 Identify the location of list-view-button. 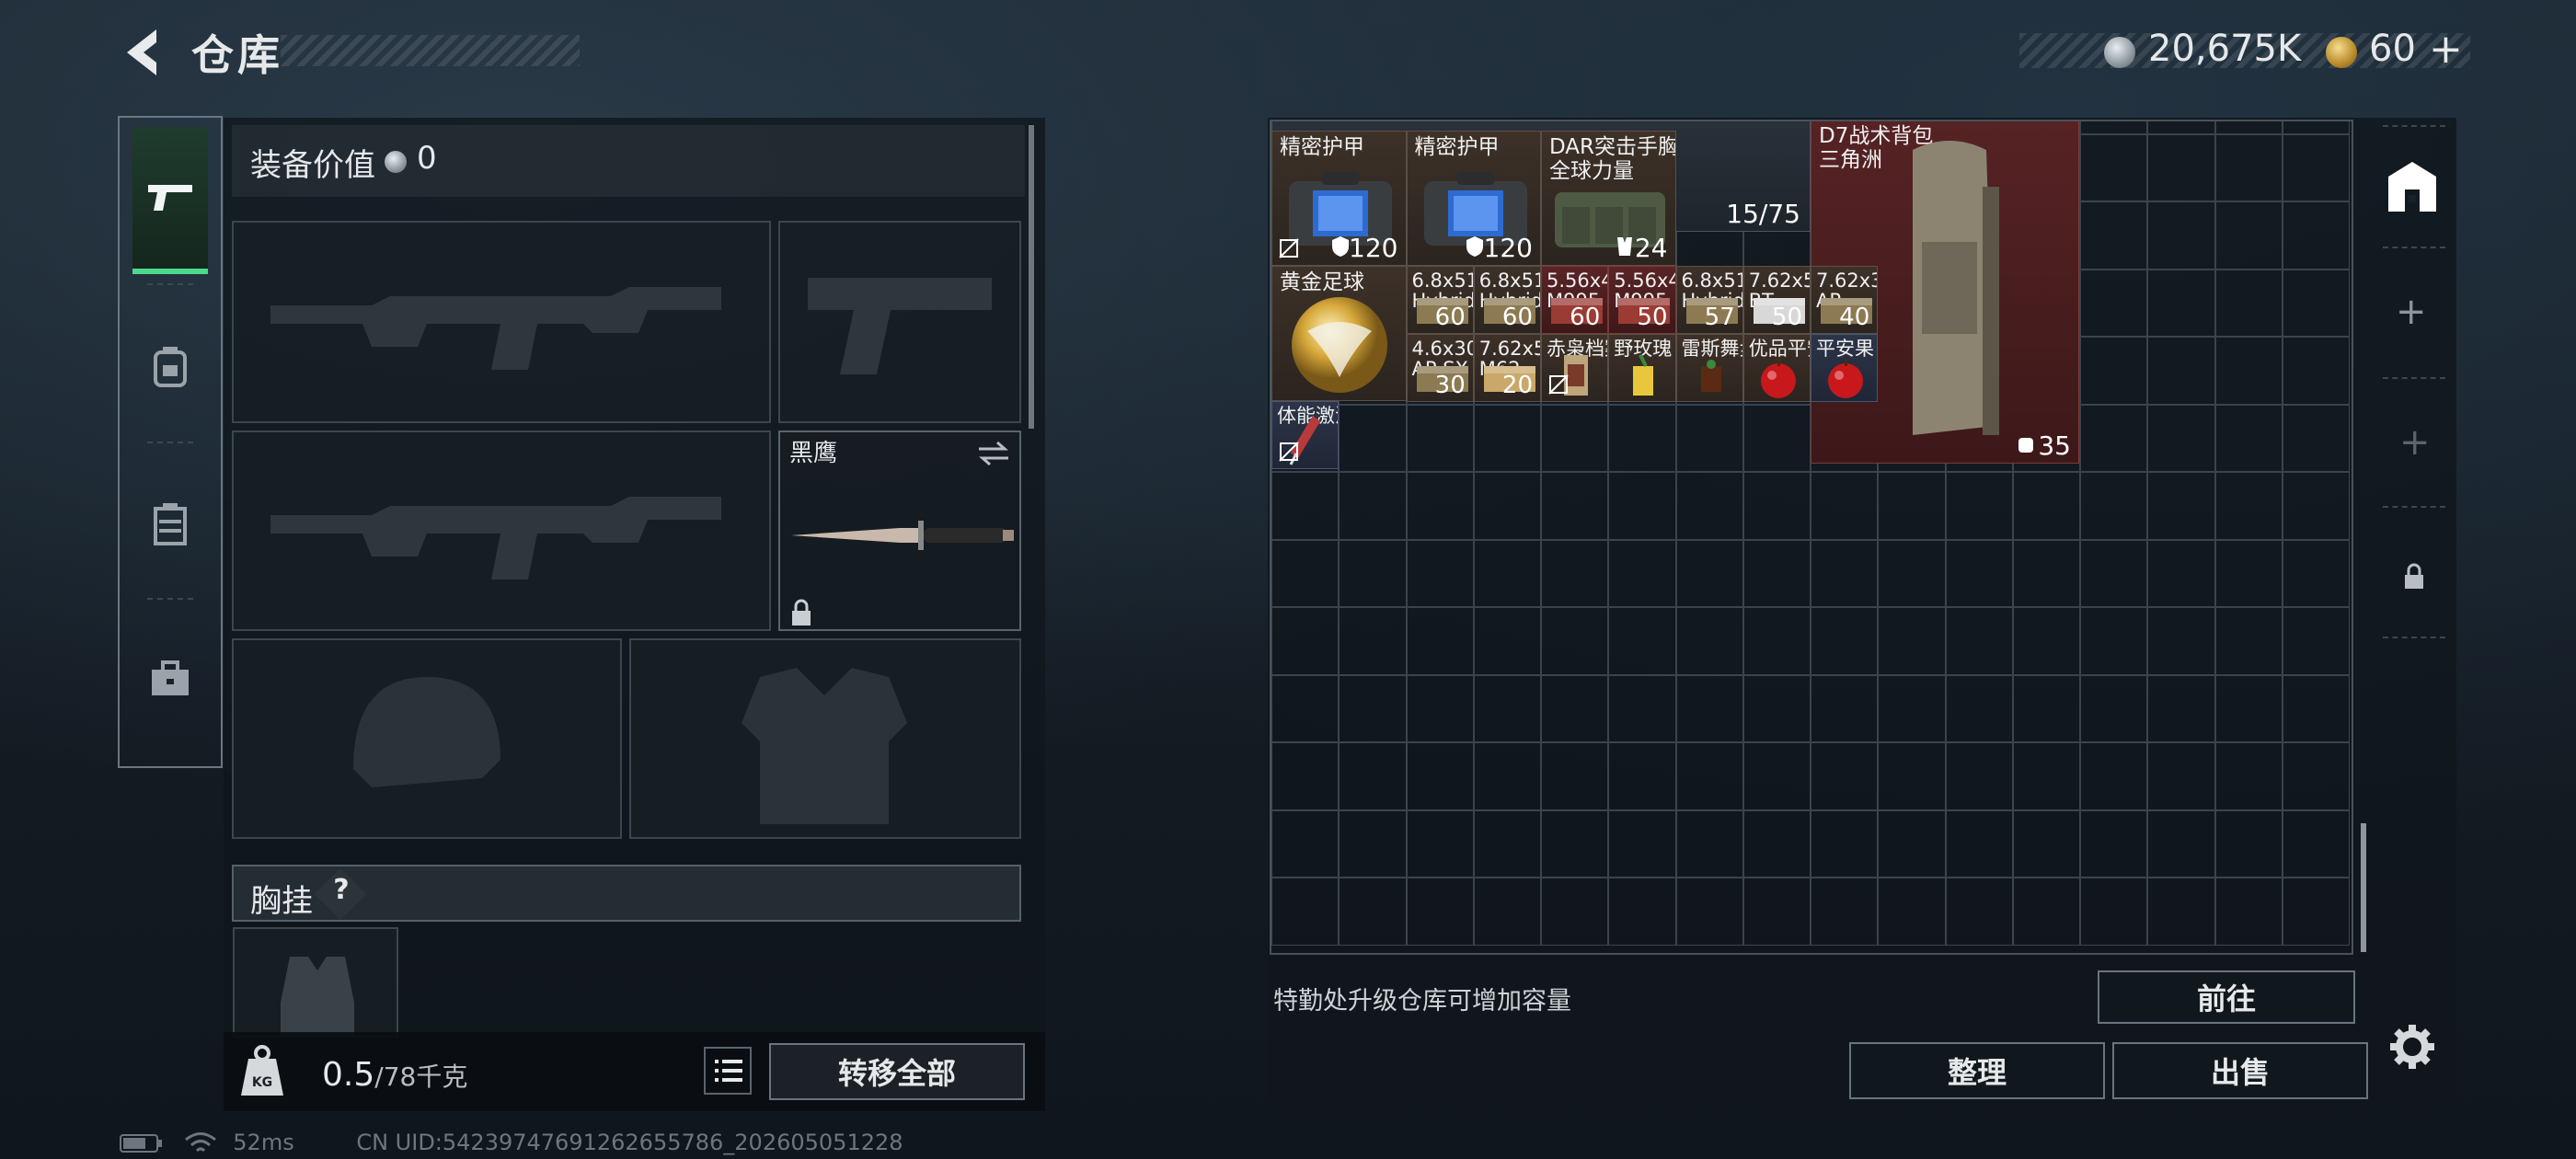
(728, 1071).